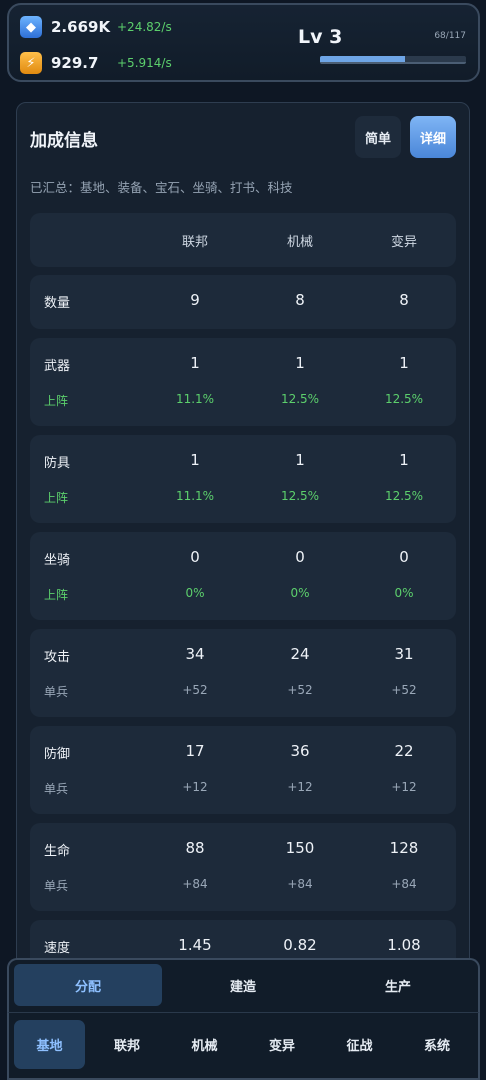  What do you see at coordinates (195, 242) in the screenshot?
I see `column-header-0: 联邦` at bounding box center [195, 242].